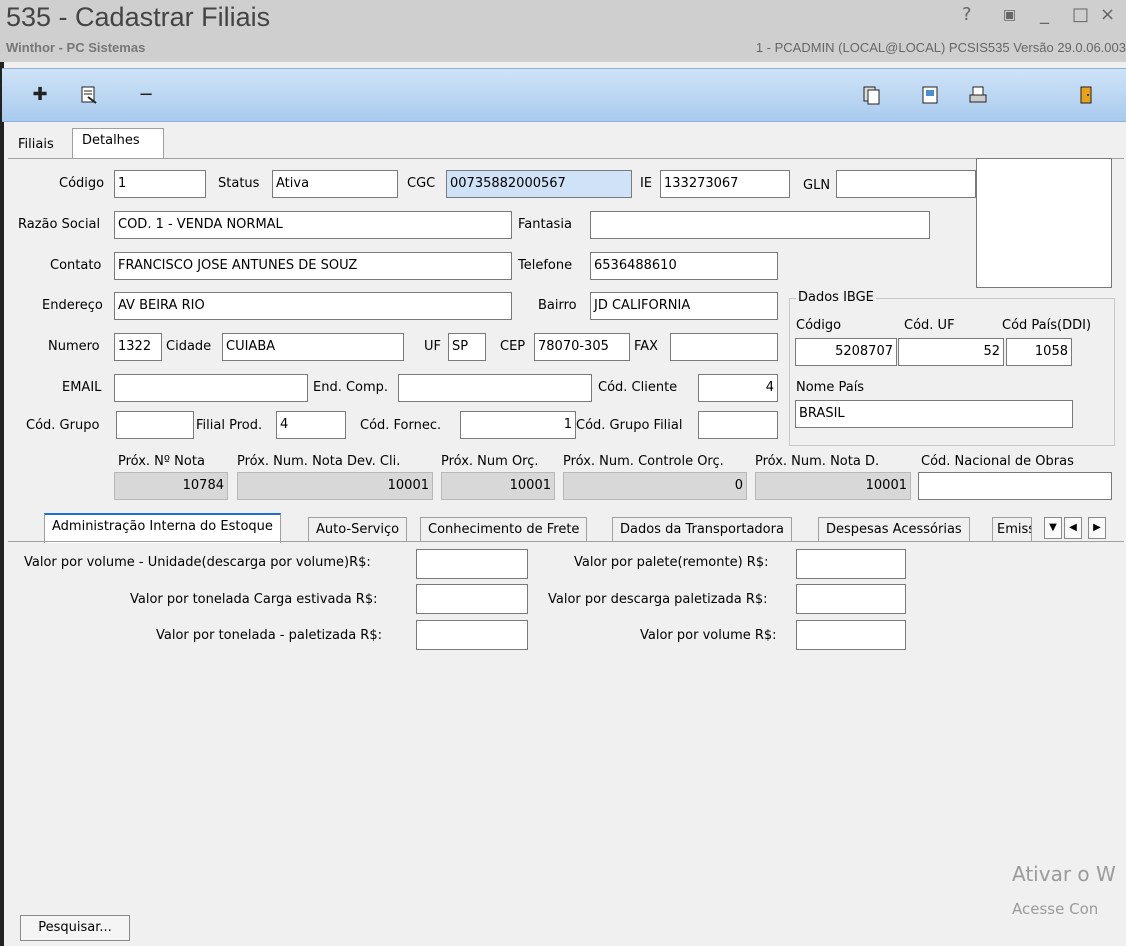 This screenshot has width=1126, height=946. Describe the element at coordinates (2, 504) in the screenshot. I see `window-border` at that location.